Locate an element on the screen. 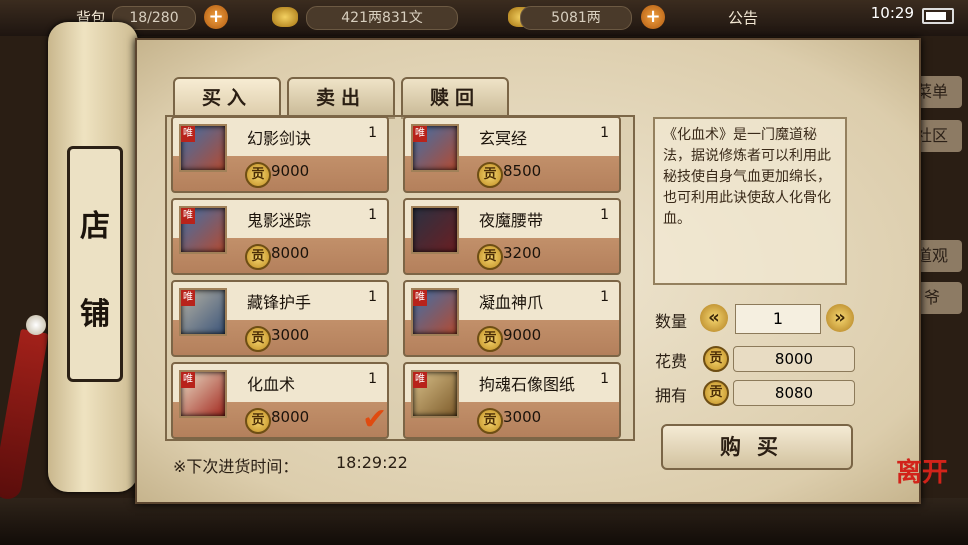 The width and height of the screenshot is (968, 545). shop-title-char-2: 铺 is located at coordinates (95, 314).